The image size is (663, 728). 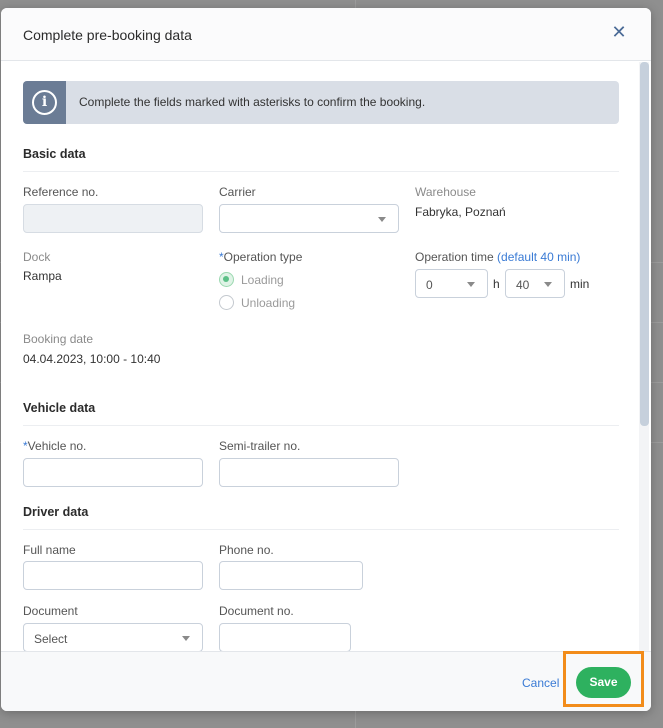 I want to click on document-label: Document, so click(x=50, y=611).